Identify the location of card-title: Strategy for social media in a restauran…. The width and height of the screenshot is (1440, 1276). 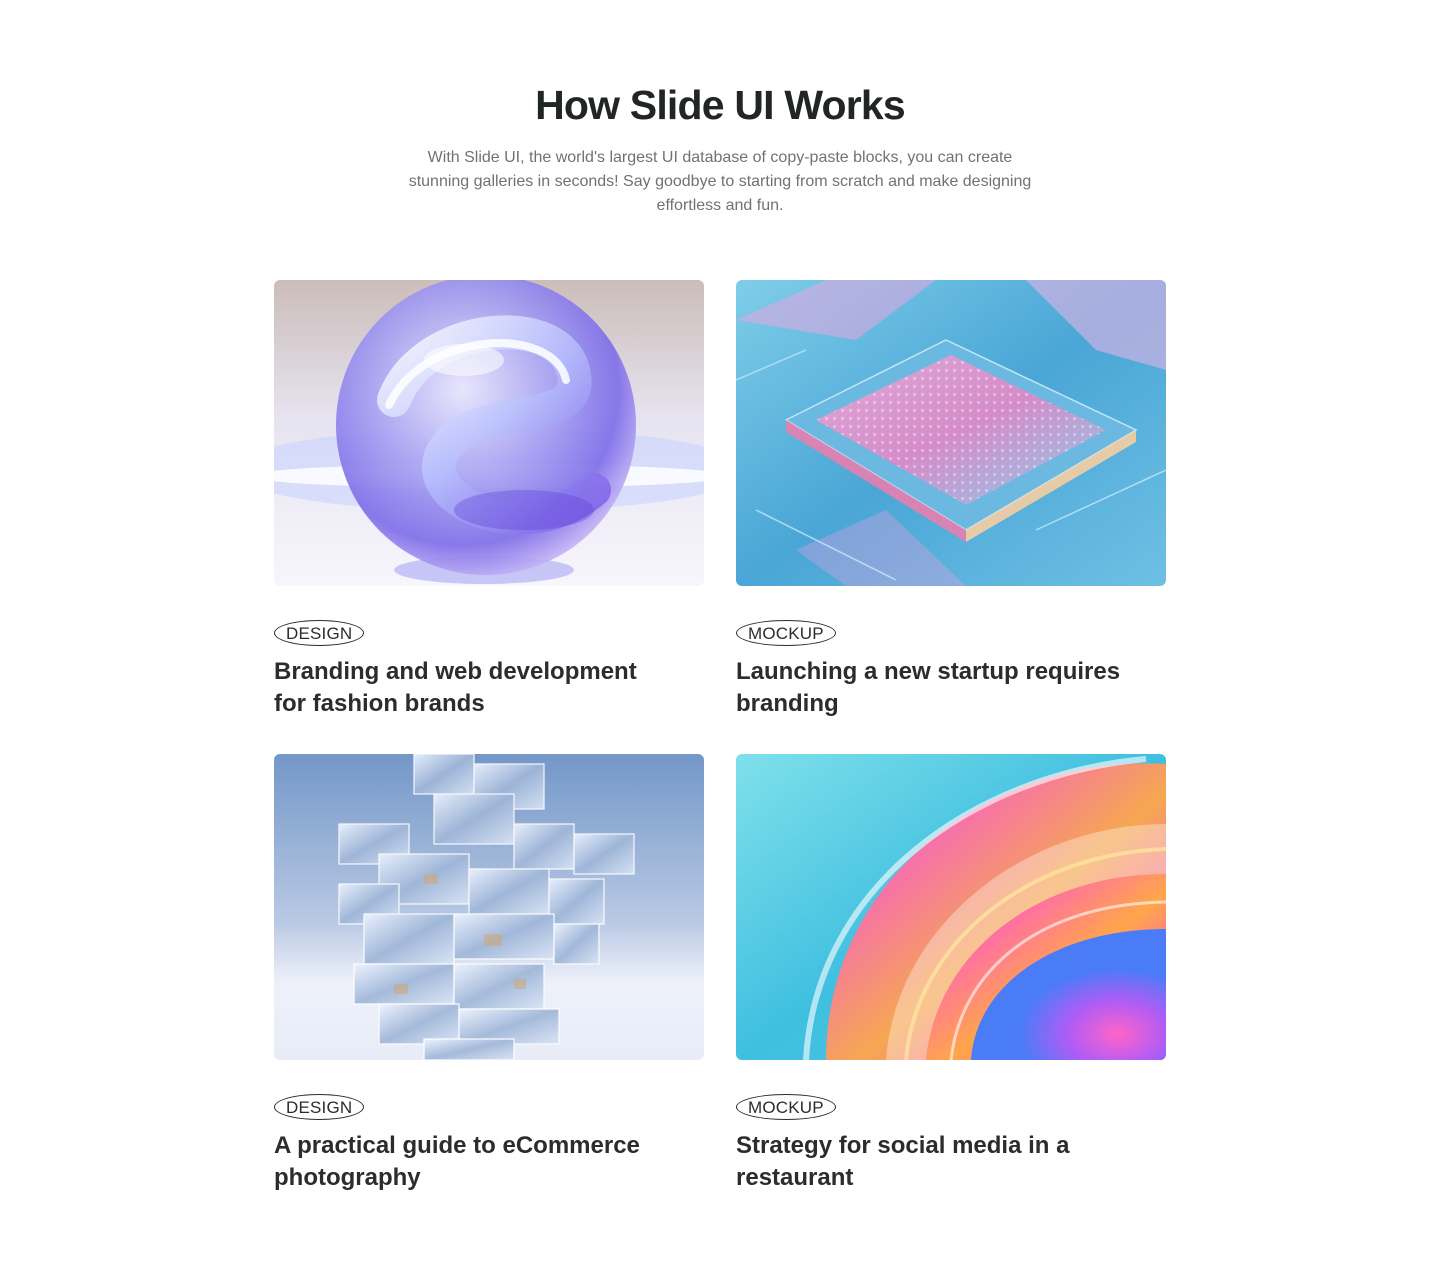
(936, 1162).